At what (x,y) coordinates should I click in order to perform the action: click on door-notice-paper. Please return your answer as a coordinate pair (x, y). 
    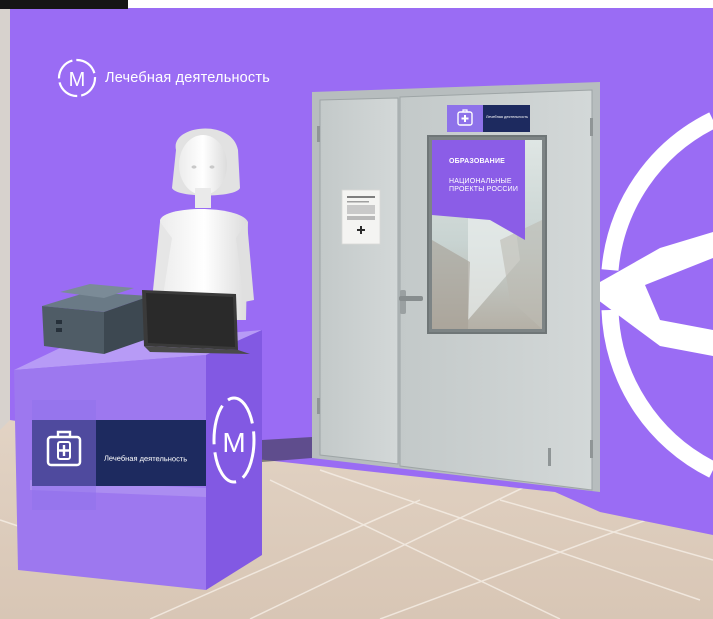
    Looking at the image, I should click on (361, 217).